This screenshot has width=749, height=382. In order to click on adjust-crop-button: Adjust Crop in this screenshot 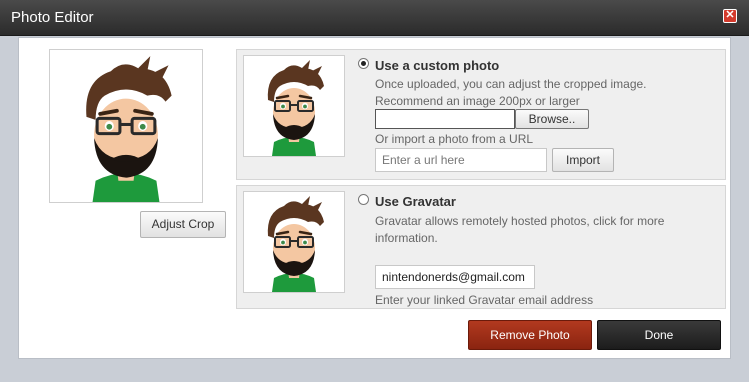, I will do `click(183, 224)`.